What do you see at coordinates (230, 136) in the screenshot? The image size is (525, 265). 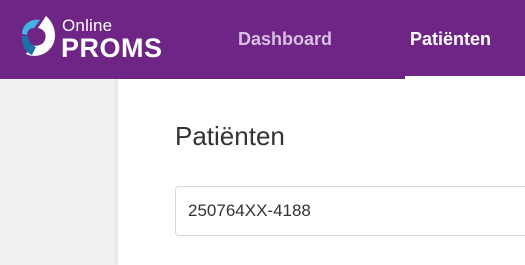 I see `page-title: Patiënten` at bounding box center [230, 136].